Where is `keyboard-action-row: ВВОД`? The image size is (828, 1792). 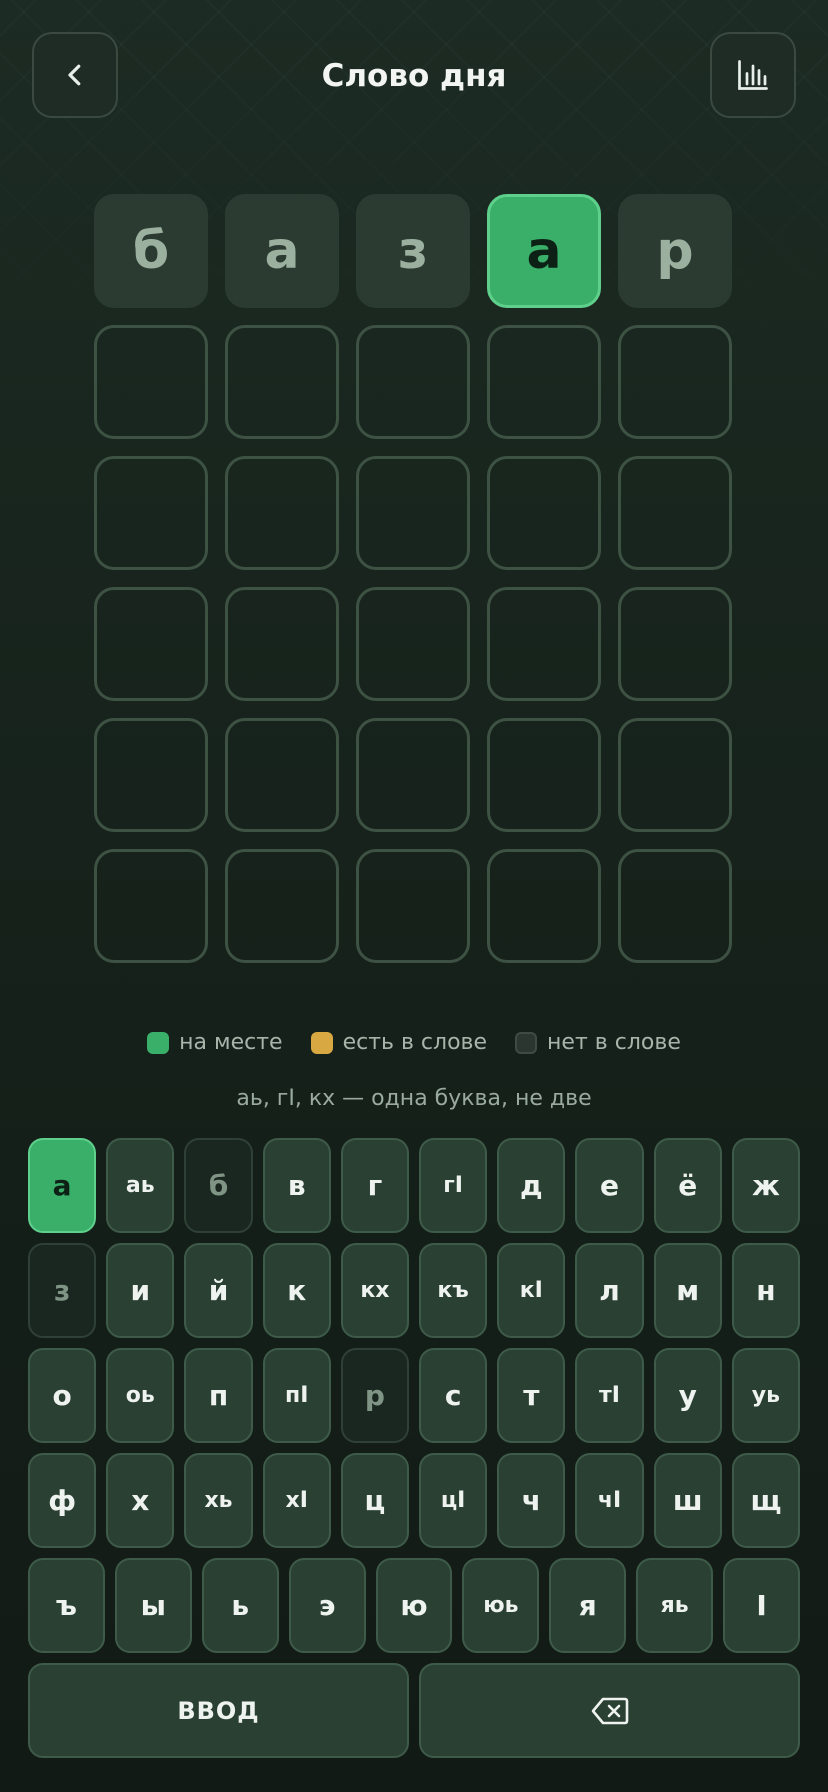
keyboard-action-row: ВВОД is located at coordinates (414, 1710).